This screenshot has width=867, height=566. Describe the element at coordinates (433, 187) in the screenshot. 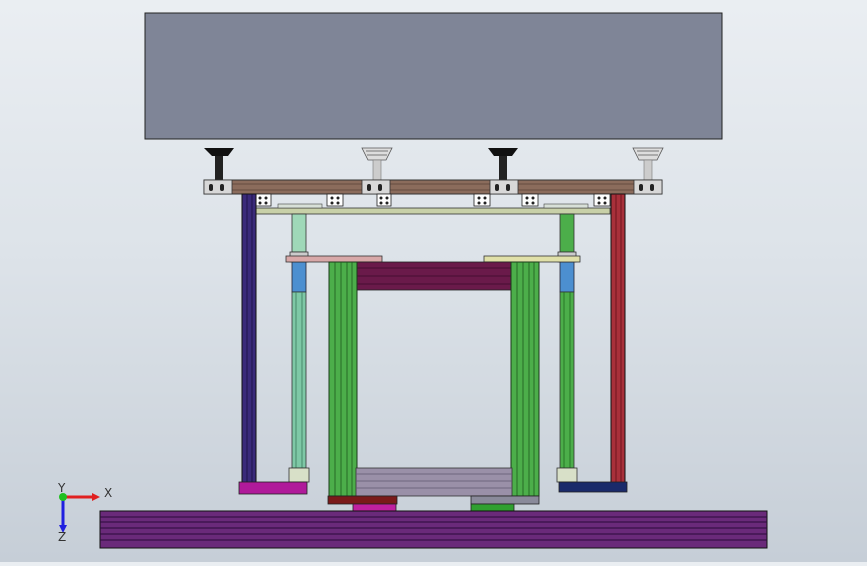

I see `cross-beam` at that location.